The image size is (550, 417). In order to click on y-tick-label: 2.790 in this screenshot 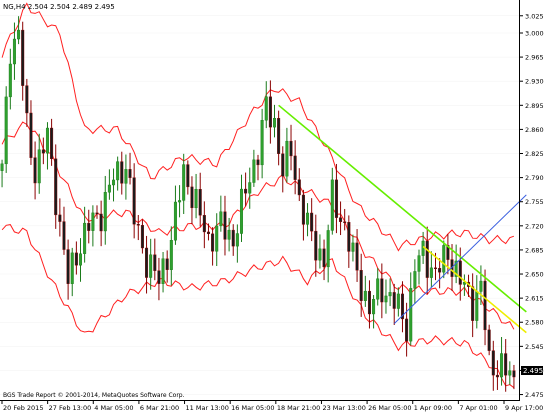, I will do `click(534, 178)`.